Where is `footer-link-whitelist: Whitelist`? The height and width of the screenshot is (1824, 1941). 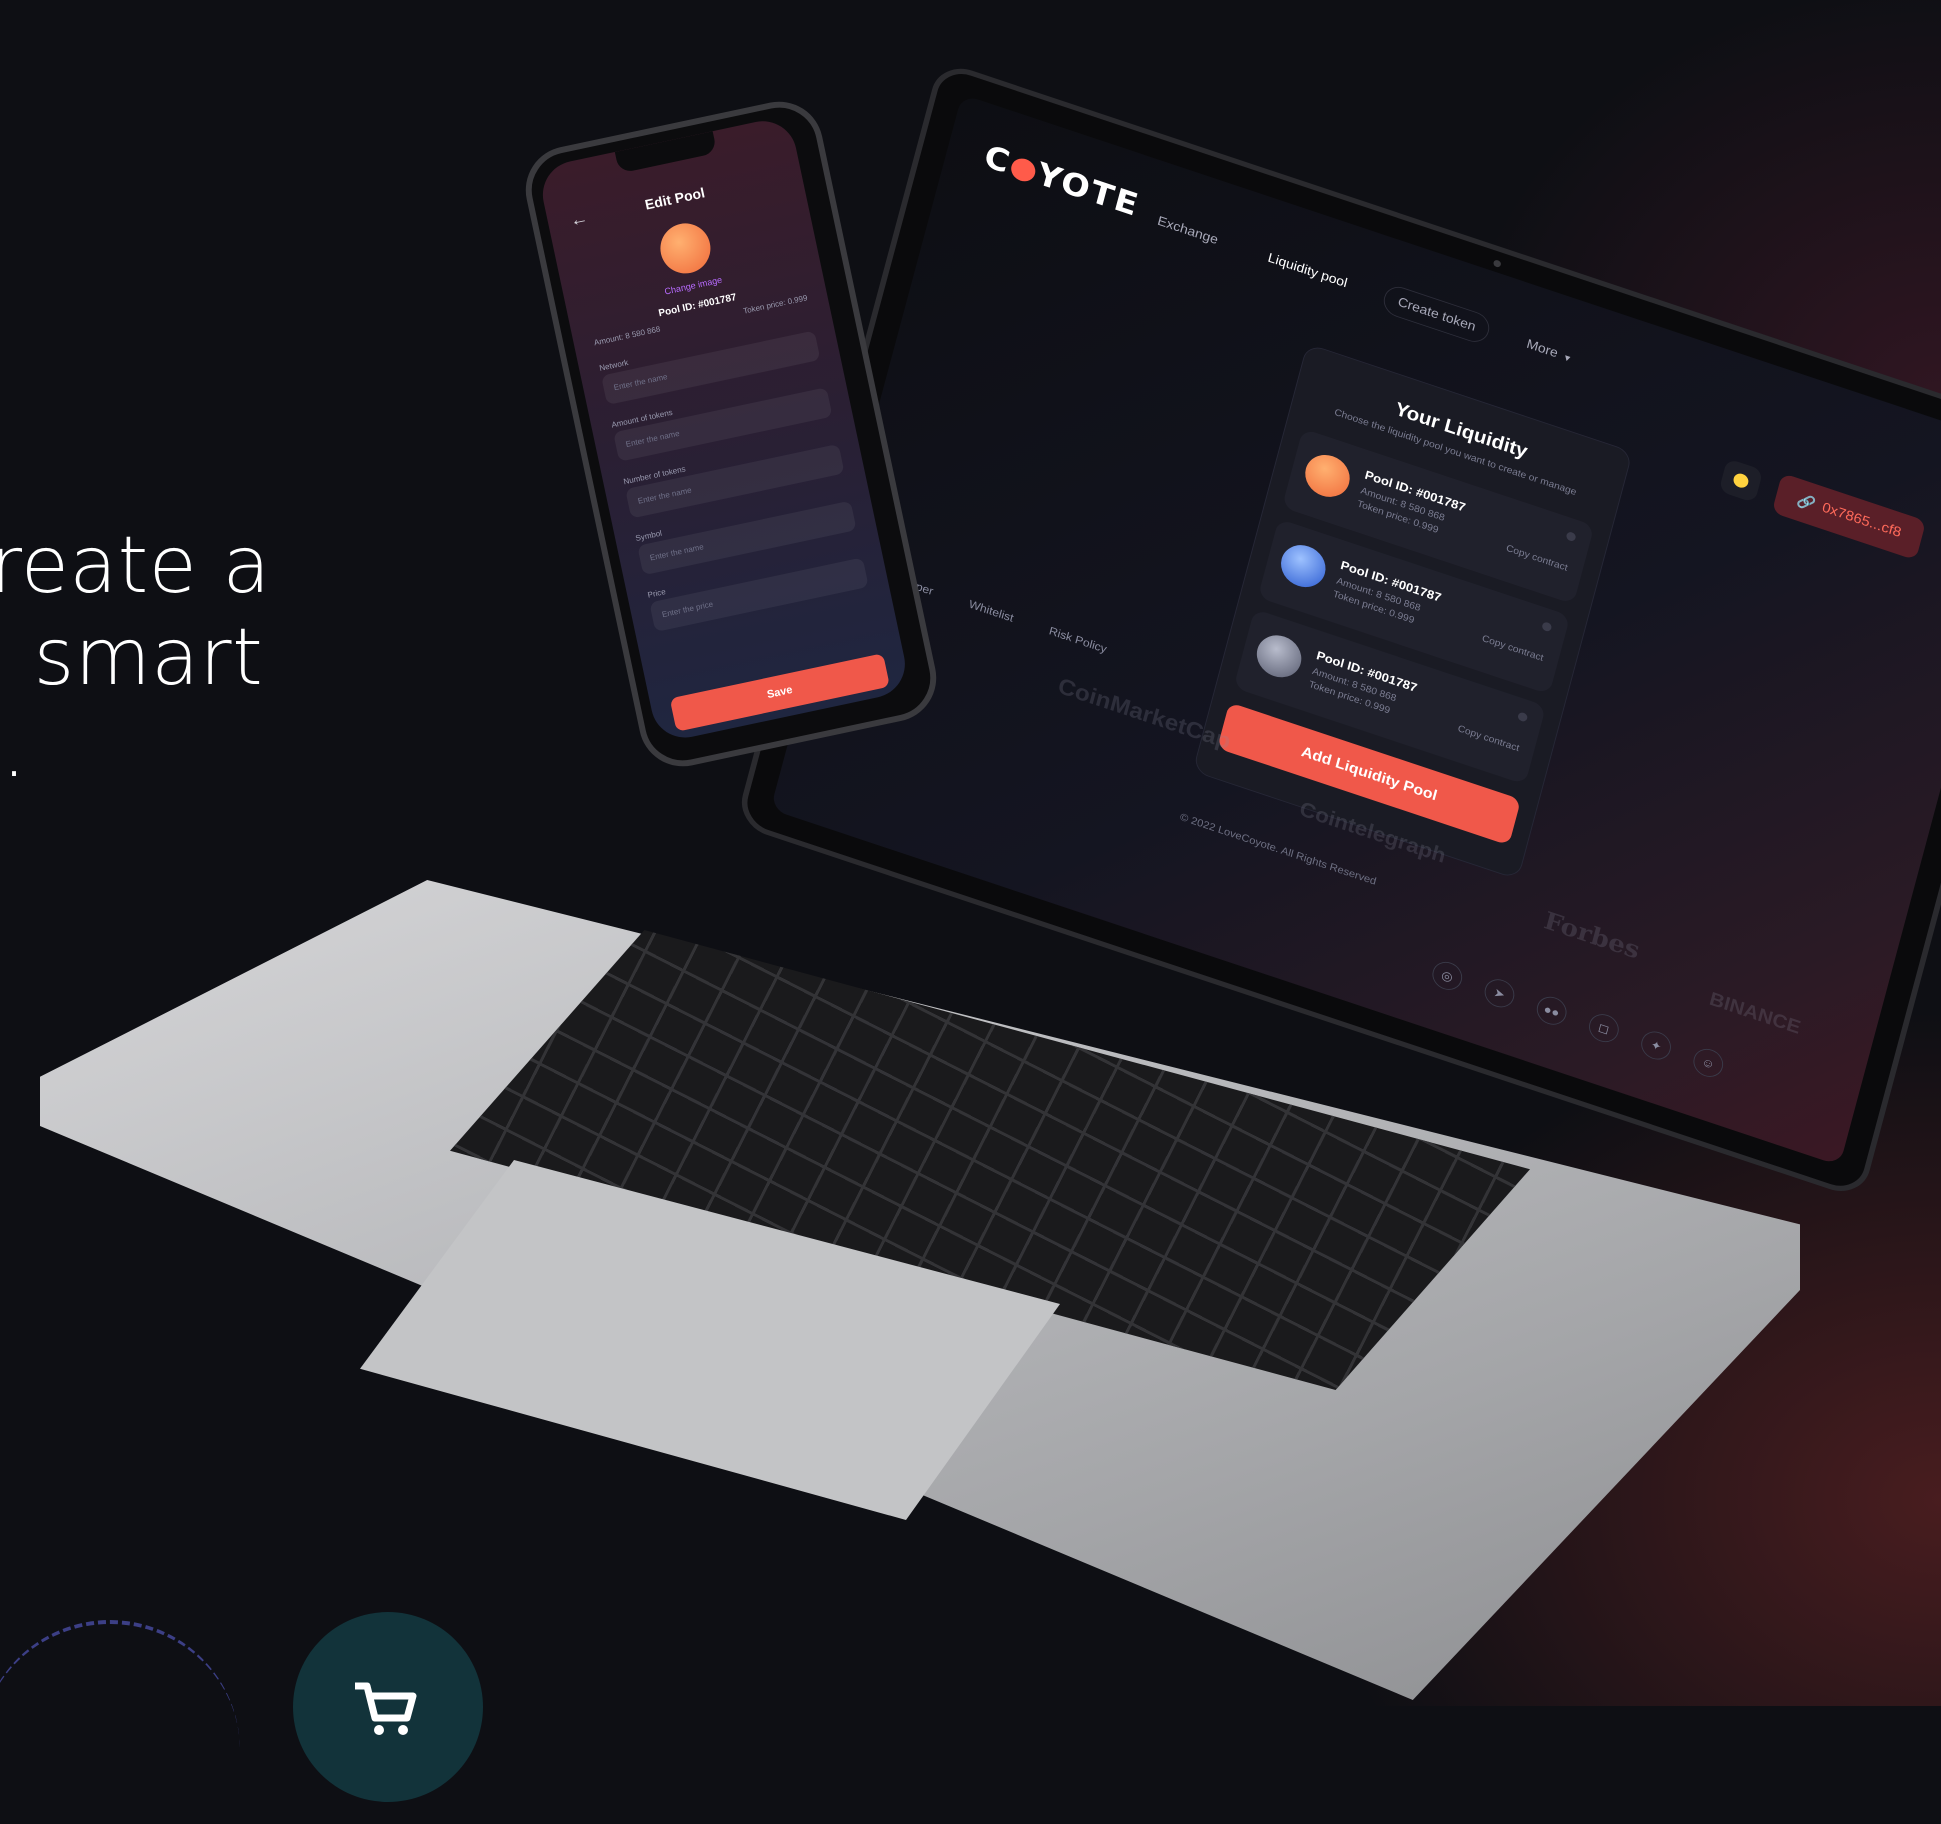 footer-link-whitelist: Whitelist is located at coordinates (992, 610).